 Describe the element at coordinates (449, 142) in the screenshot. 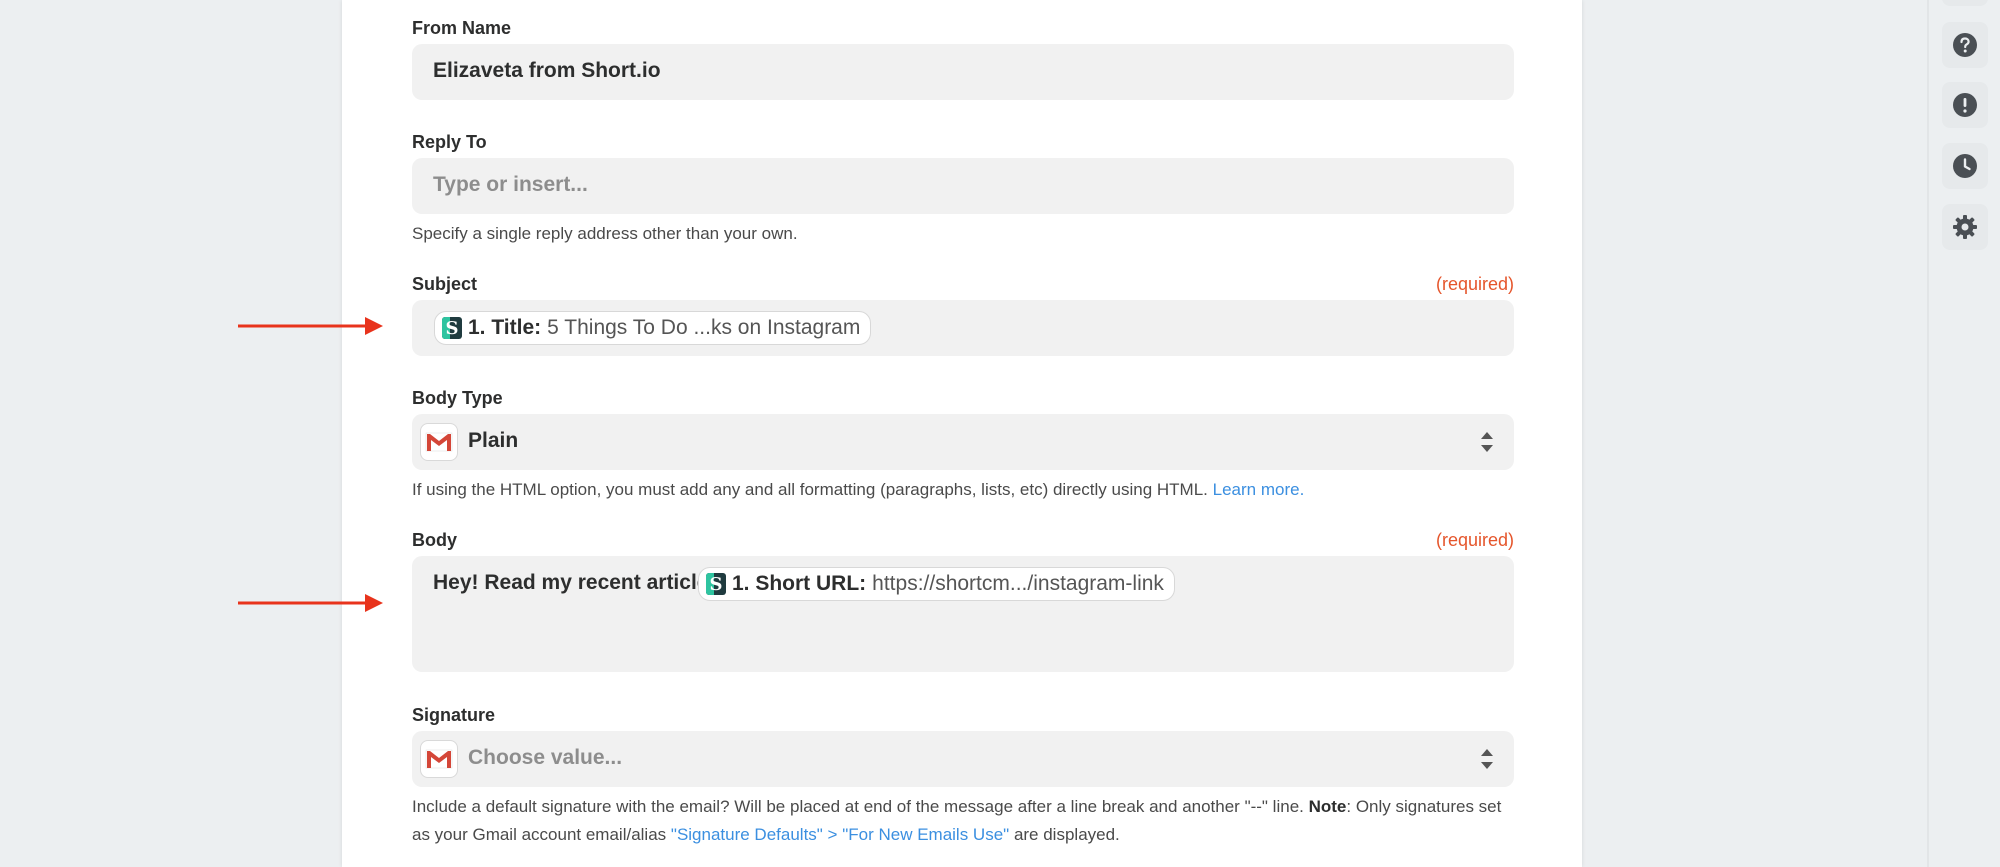

I see `reply-to-label: Reply To` at that location.